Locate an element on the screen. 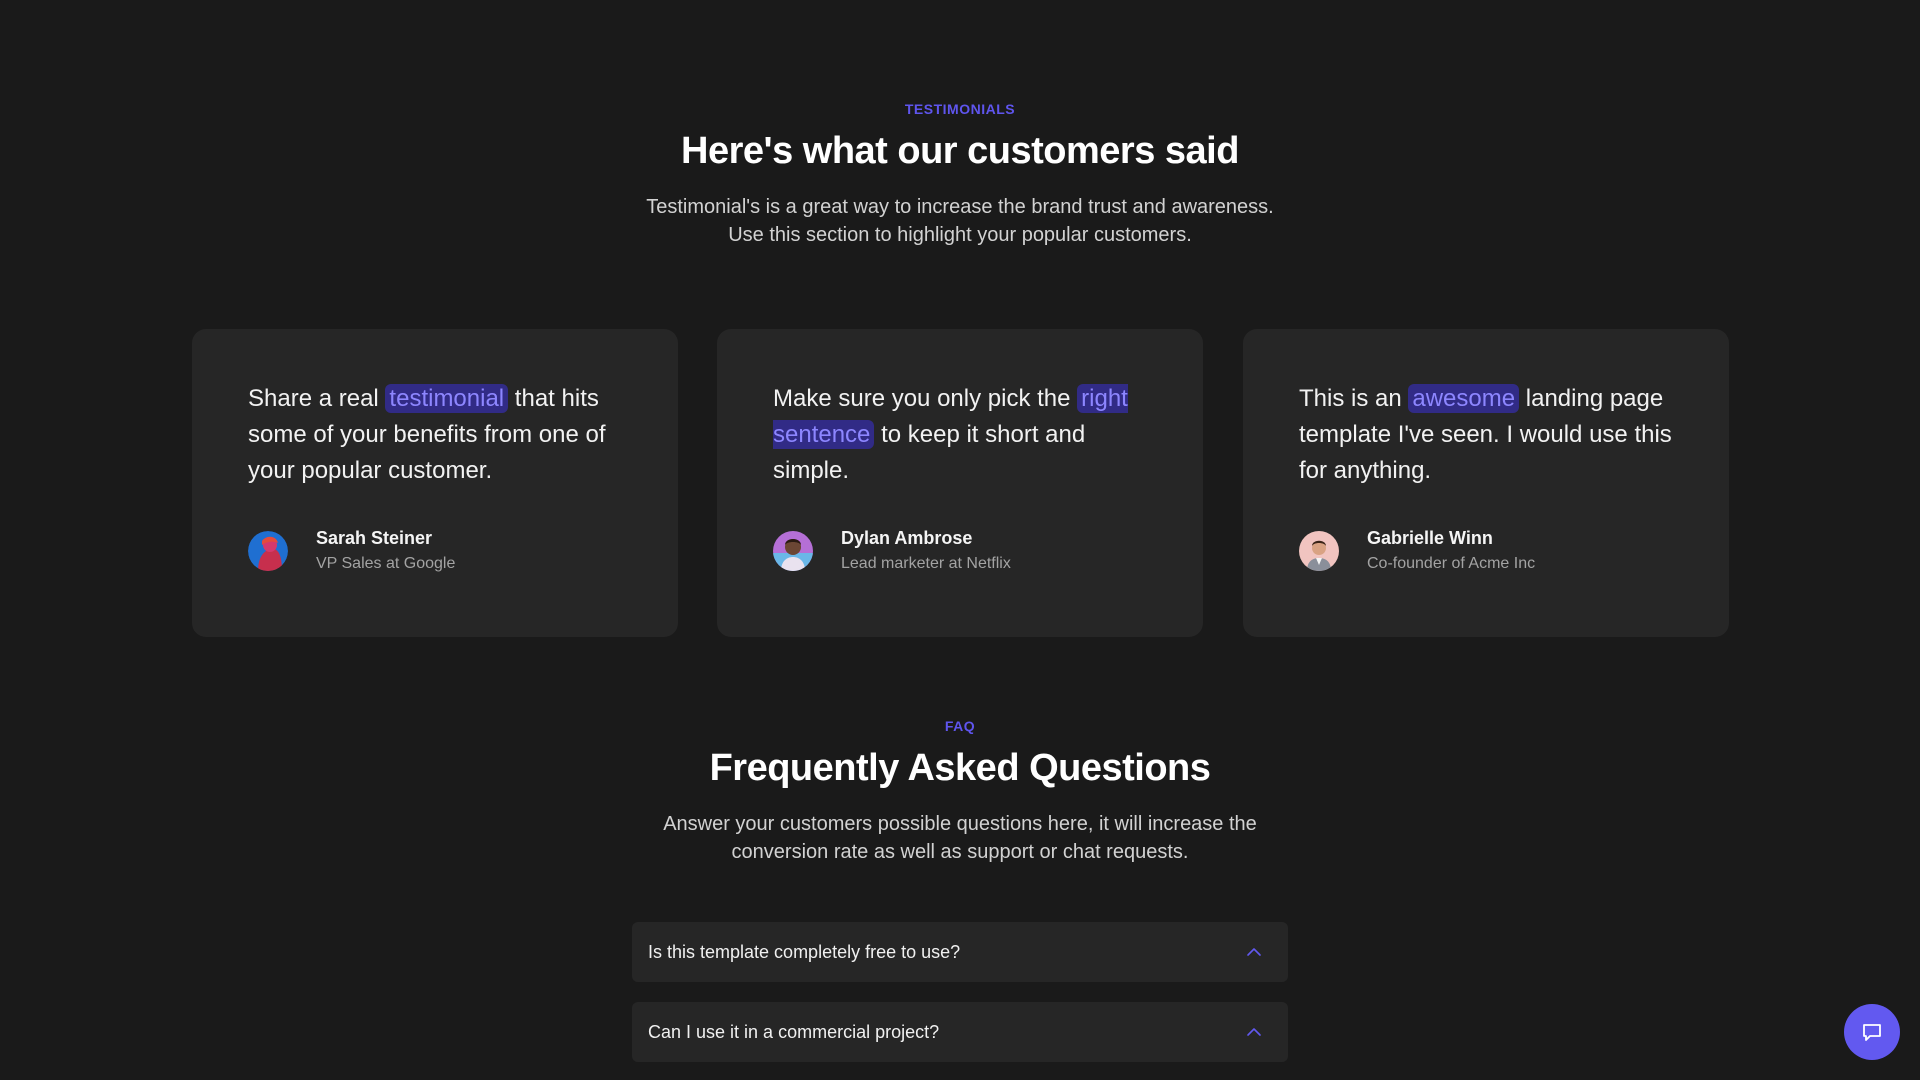 Image resolution: width=1920 pixels, height=1080 pixels. faq-item: Is this template completely free to use? is located at coordinates (960, 952).